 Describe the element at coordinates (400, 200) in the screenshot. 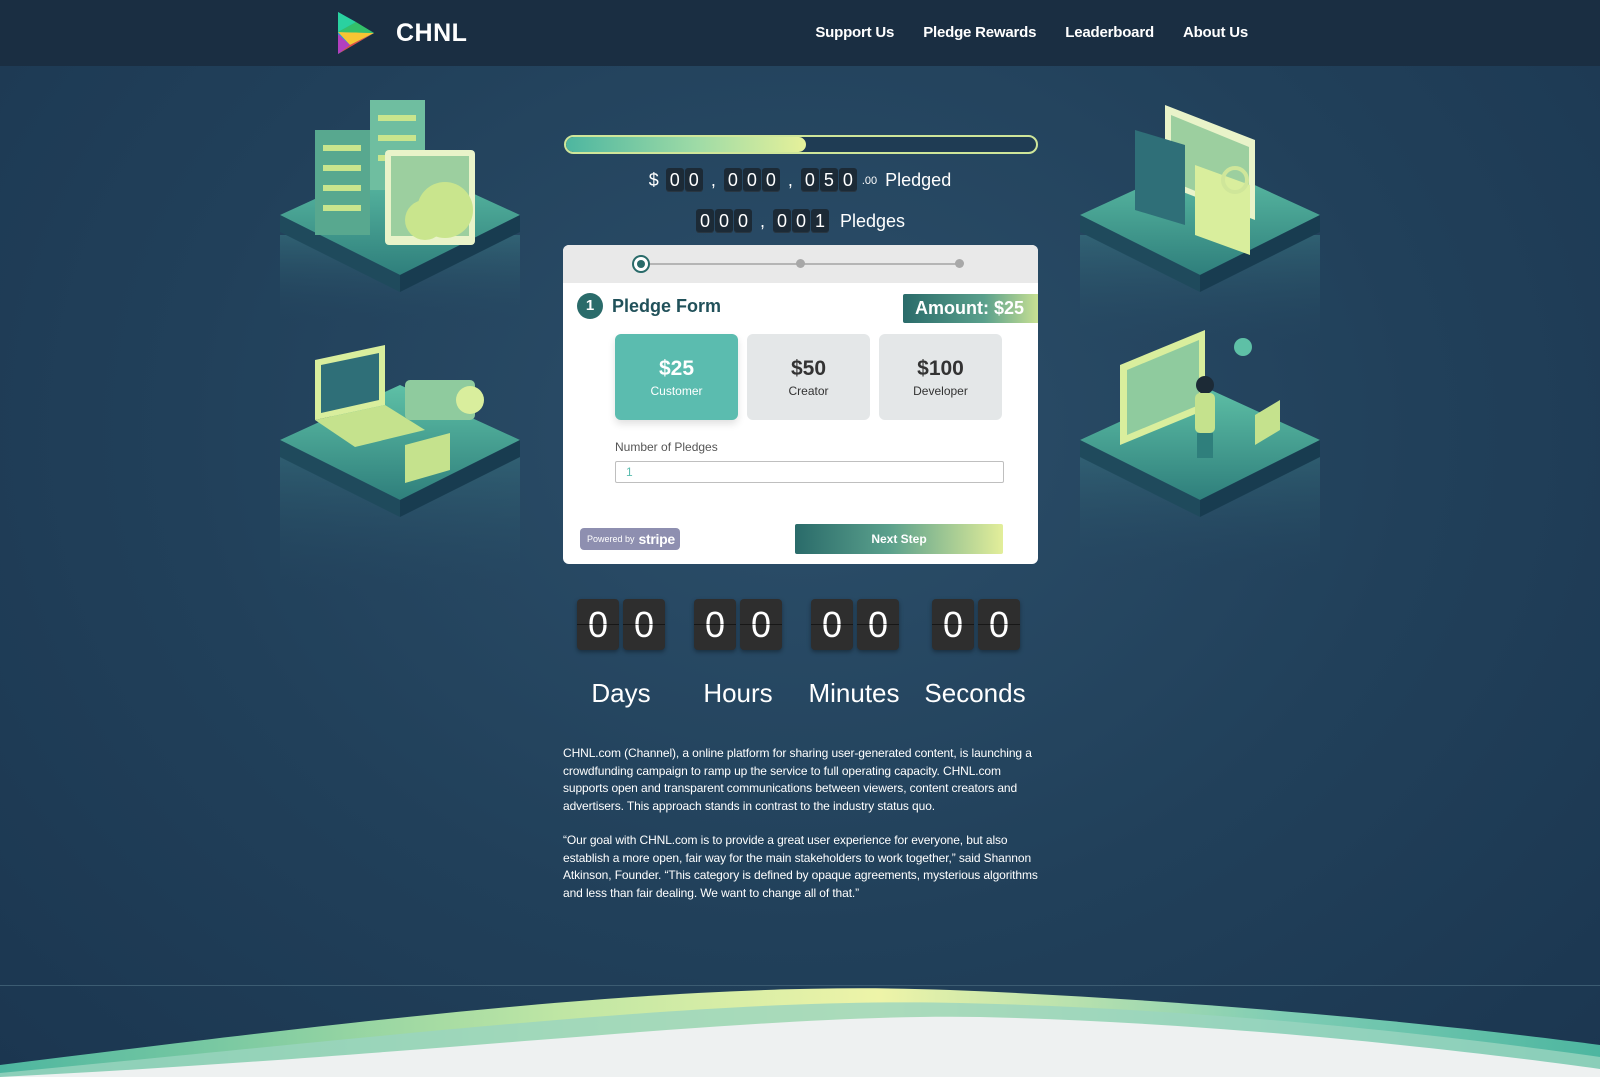

I see `server-cloud-illustration` at that location.